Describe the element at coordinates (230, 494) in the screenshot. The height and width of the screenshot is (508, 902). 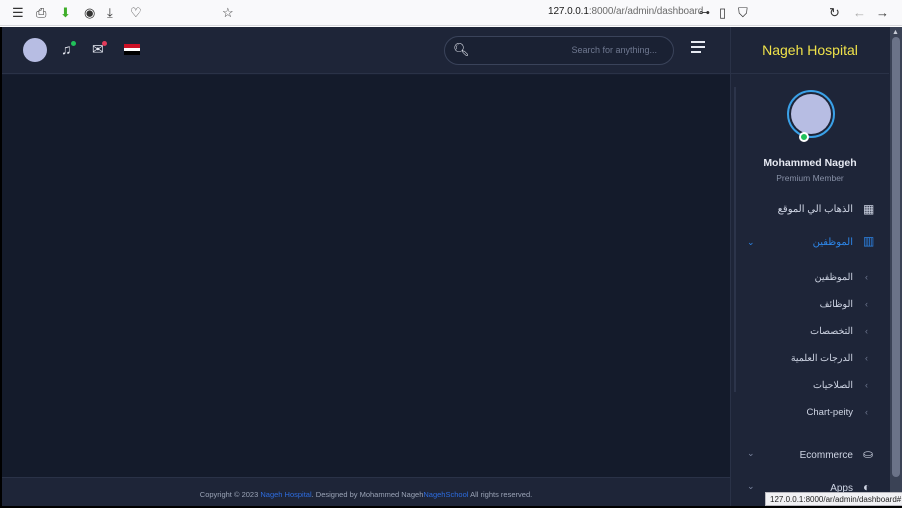
I see `footer-copyright: Copyright © 2023` at that location.